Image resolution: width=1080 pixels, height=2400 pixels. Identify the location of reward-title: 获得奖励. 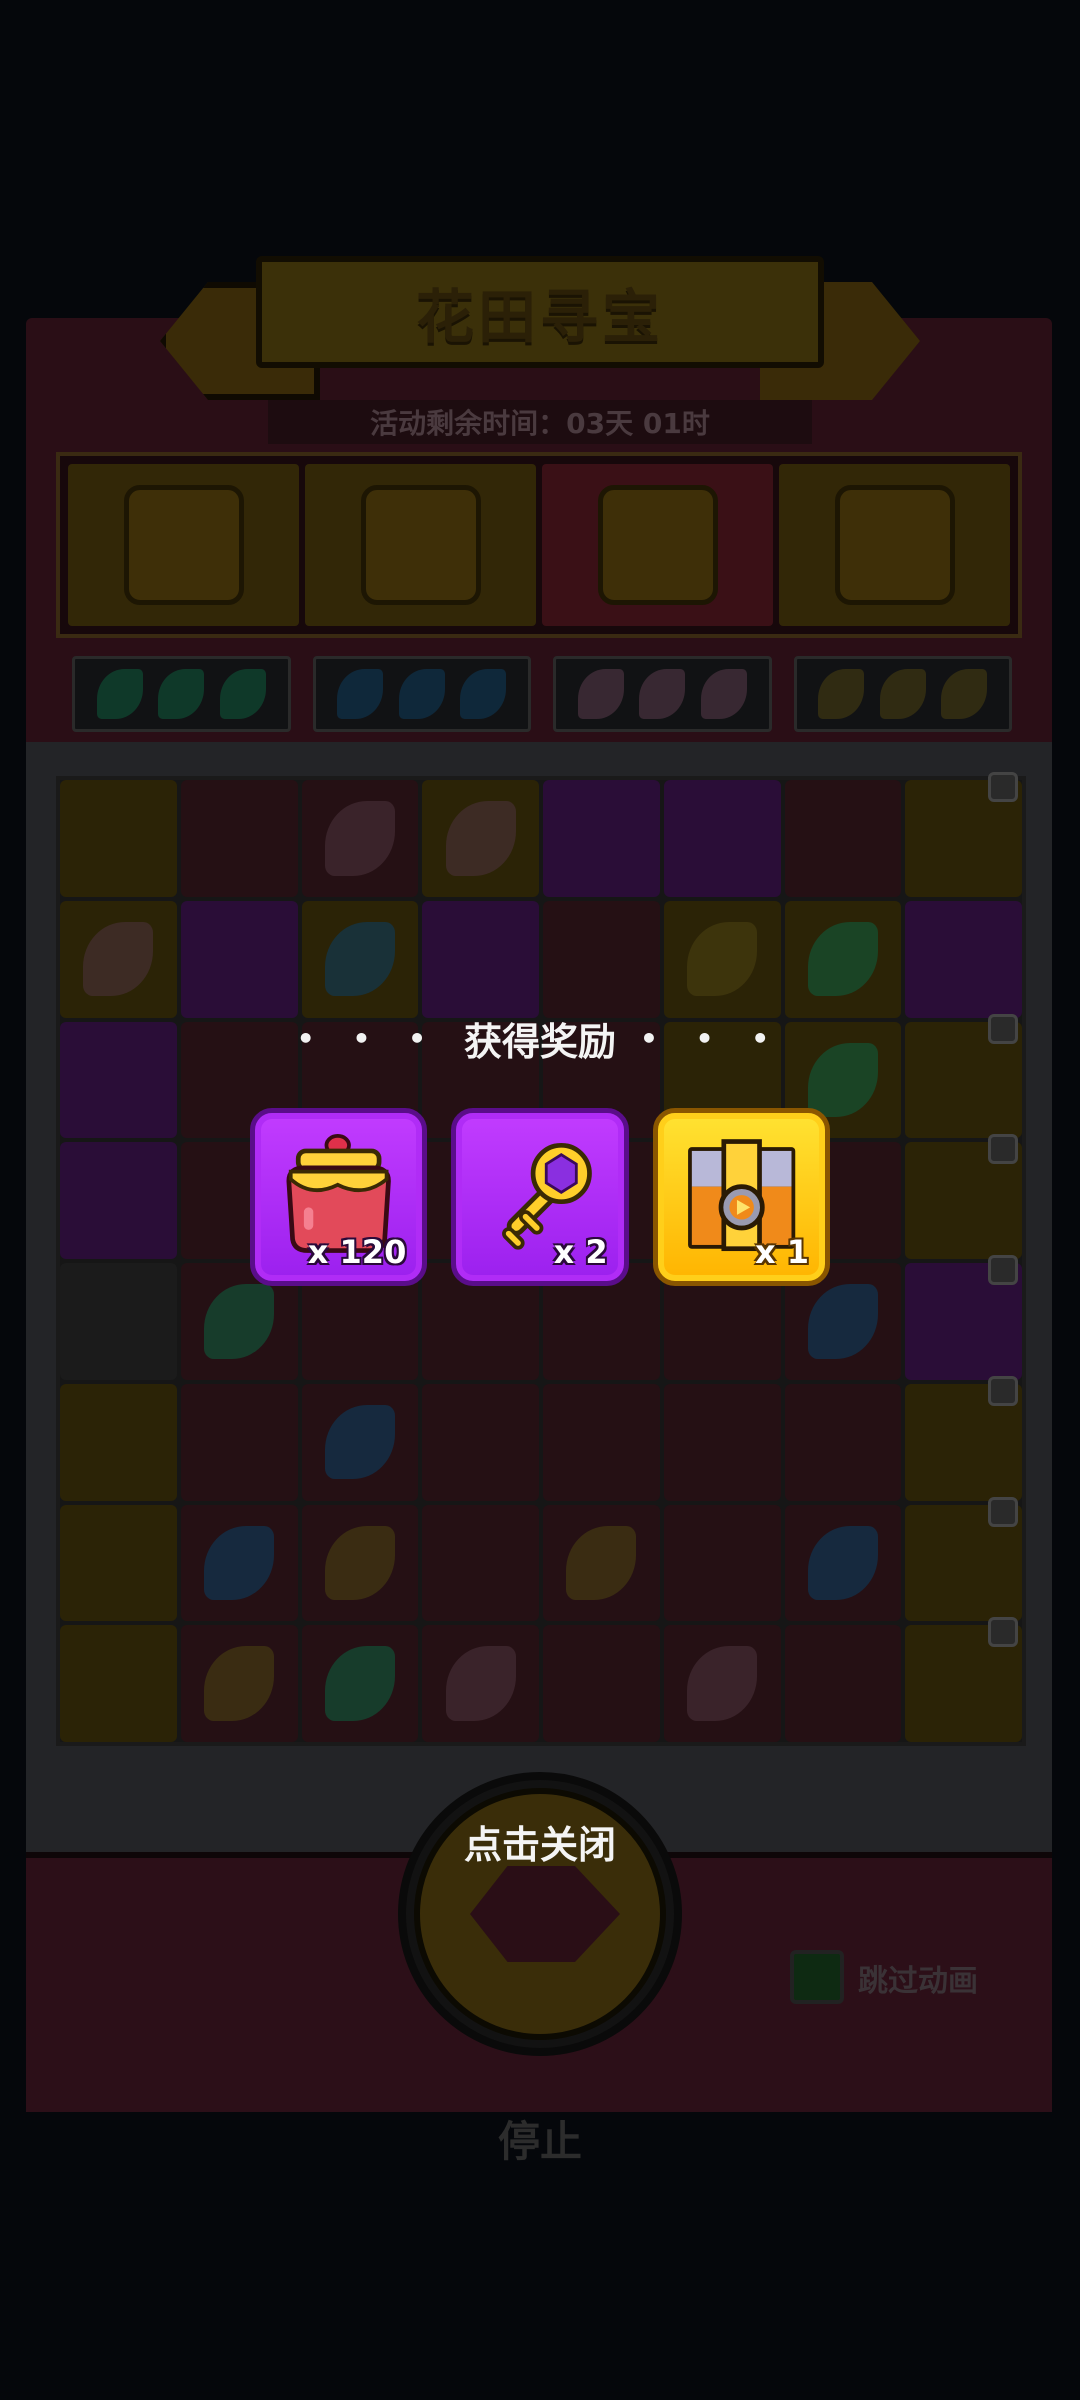
(539, 1041).